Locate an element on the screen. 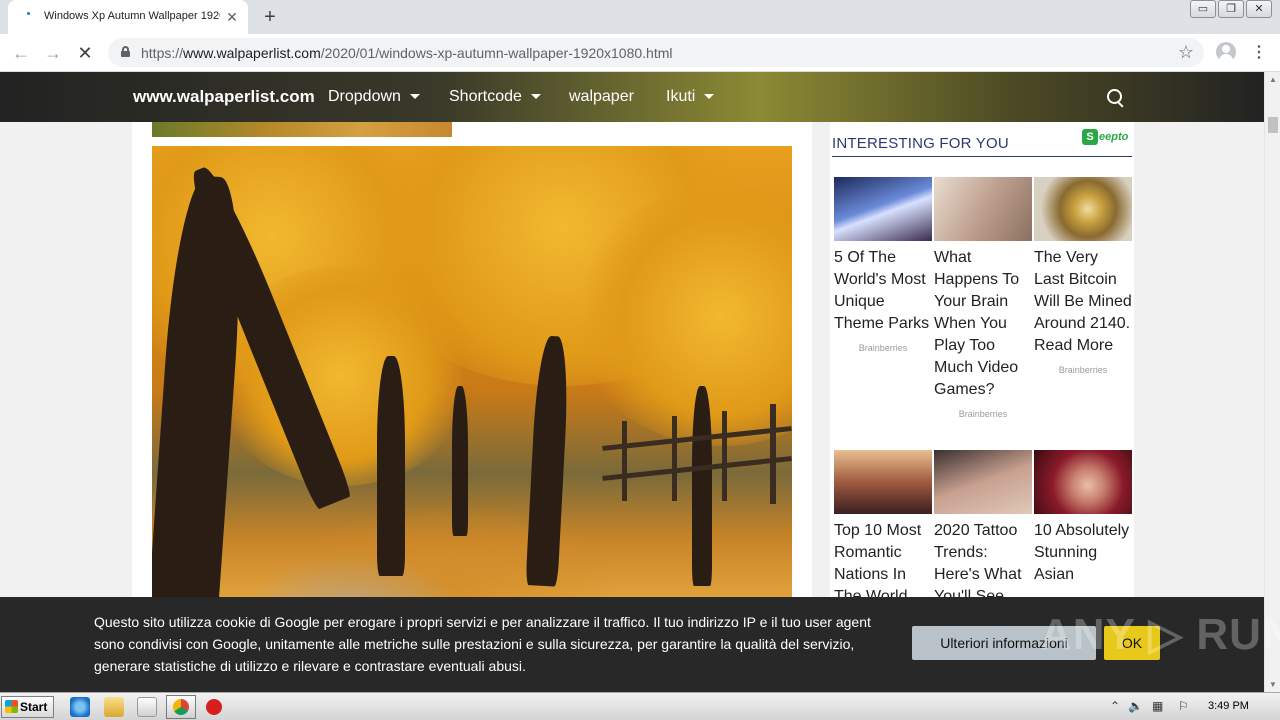 The width and height of the screenshot is (1280, 720). ad-network-badge: Seepto is located at coordinates (1105, 137).